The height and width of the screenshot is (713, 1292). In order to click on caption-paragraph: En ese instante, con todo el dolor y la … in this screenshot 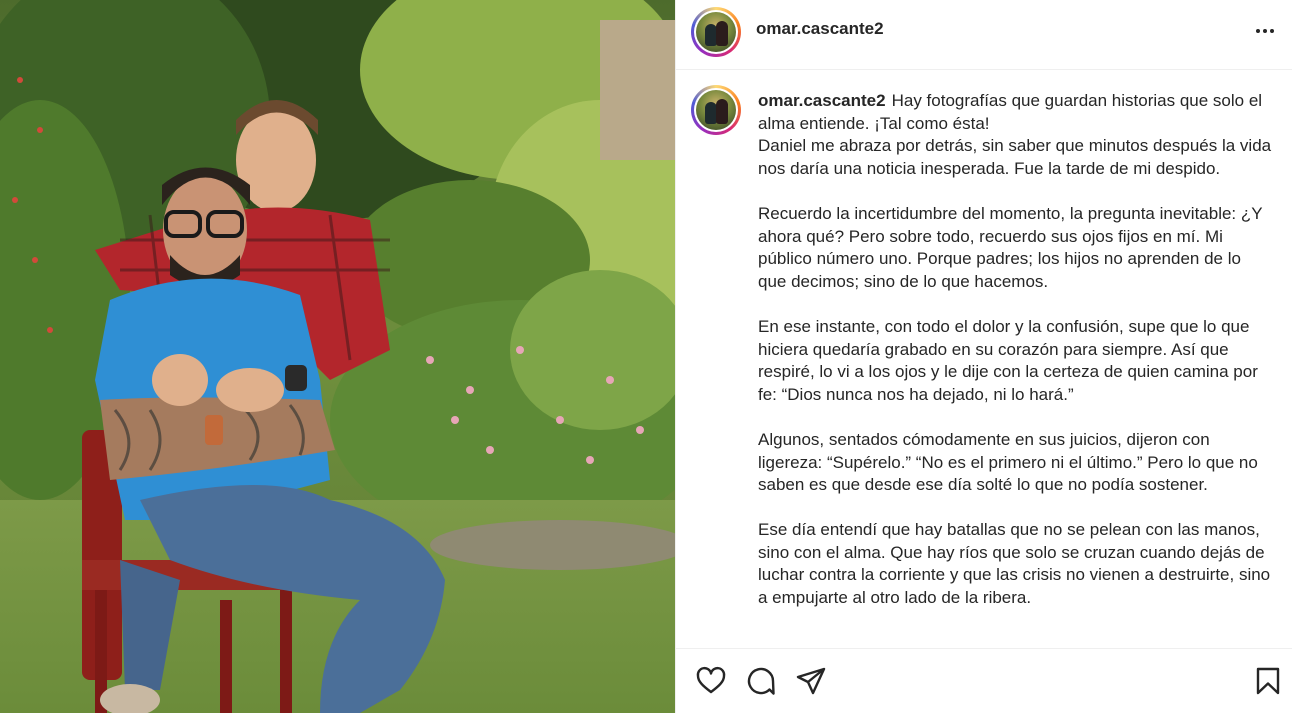, I will do `click(1008, 360)`.